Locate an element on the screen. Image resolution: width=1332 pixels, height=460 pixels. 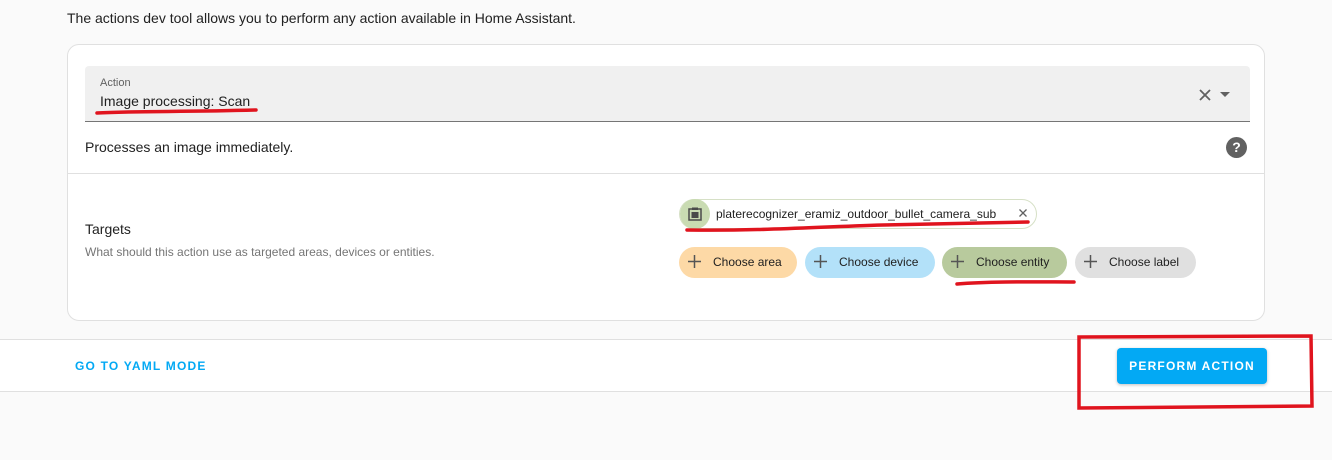
choose-label-button: Choose label is located at coordinates (1135, 262).